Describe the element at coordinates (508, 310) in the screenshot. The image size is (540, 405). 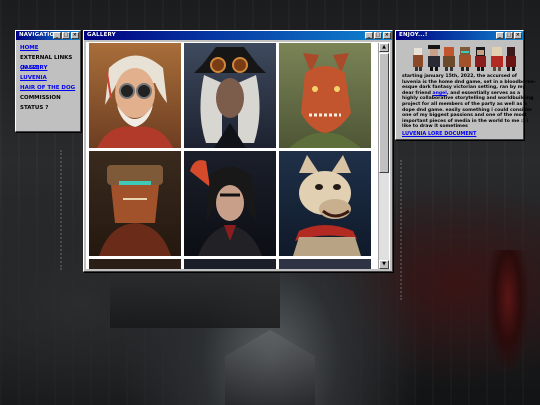
I see `background-figure` at that location.